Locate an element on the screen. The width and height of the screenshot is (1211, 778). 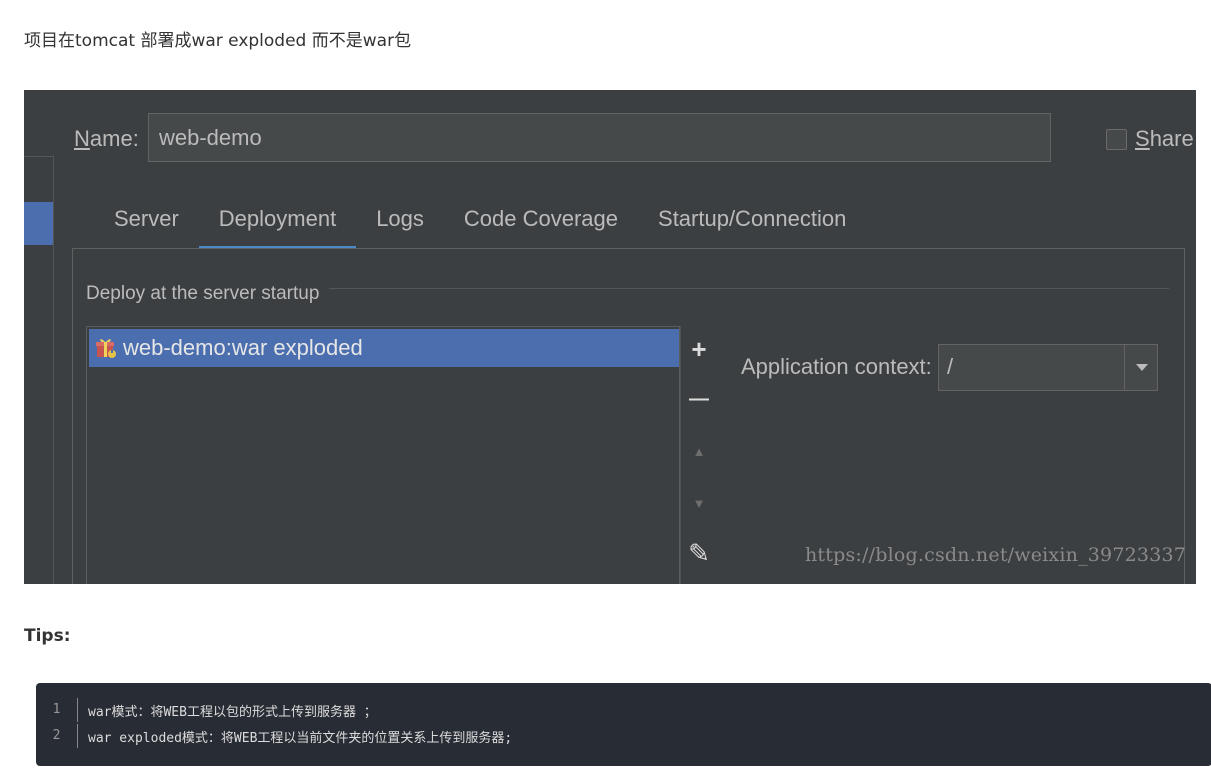
group-divider is located at coordinates (749, 288).